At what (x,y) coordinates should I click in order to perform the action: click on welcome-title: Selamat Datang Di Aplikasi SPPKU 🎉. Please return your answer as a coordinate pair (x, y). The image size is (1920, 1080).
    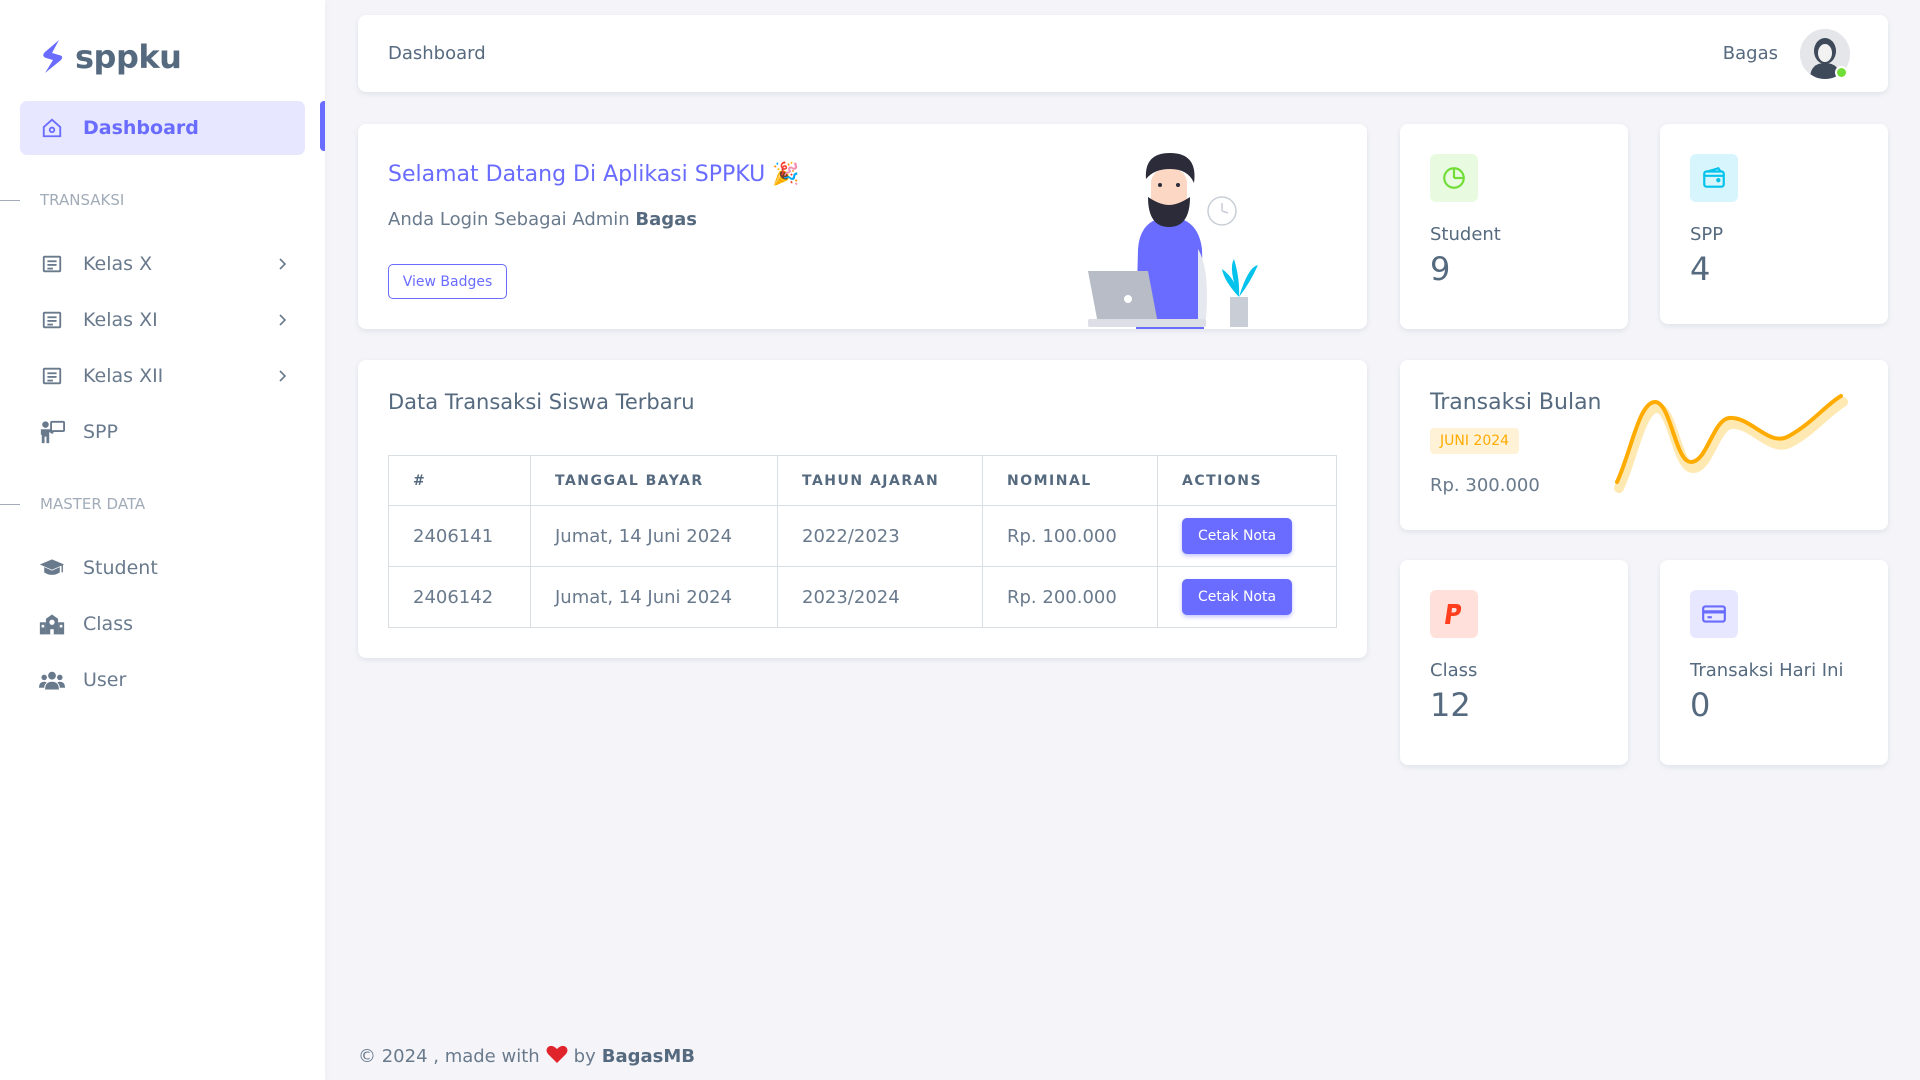
    Looking at the image, I should click on (594, 174).